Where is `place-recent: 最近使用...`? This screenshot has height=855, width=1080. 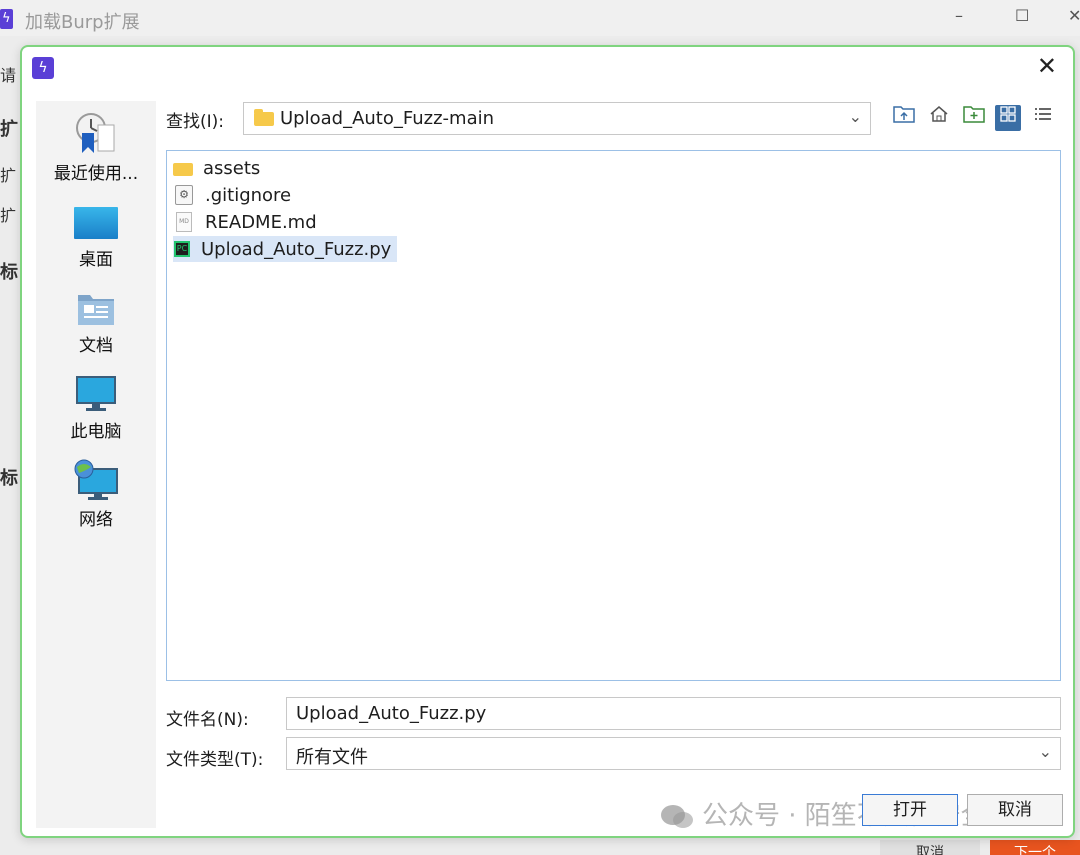 place-recent: 最近使用... is located at coordinates (96, 147).